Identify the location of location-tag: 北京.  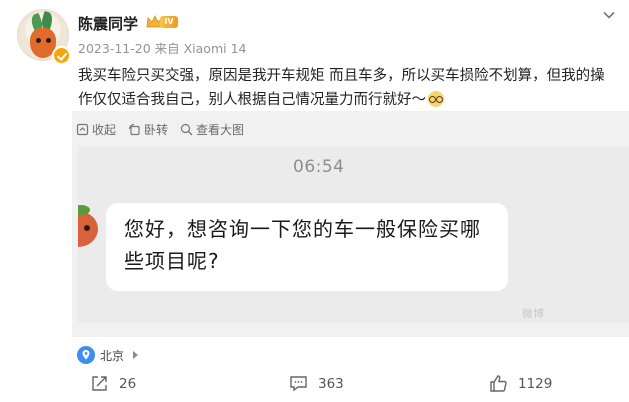
(108, 355).